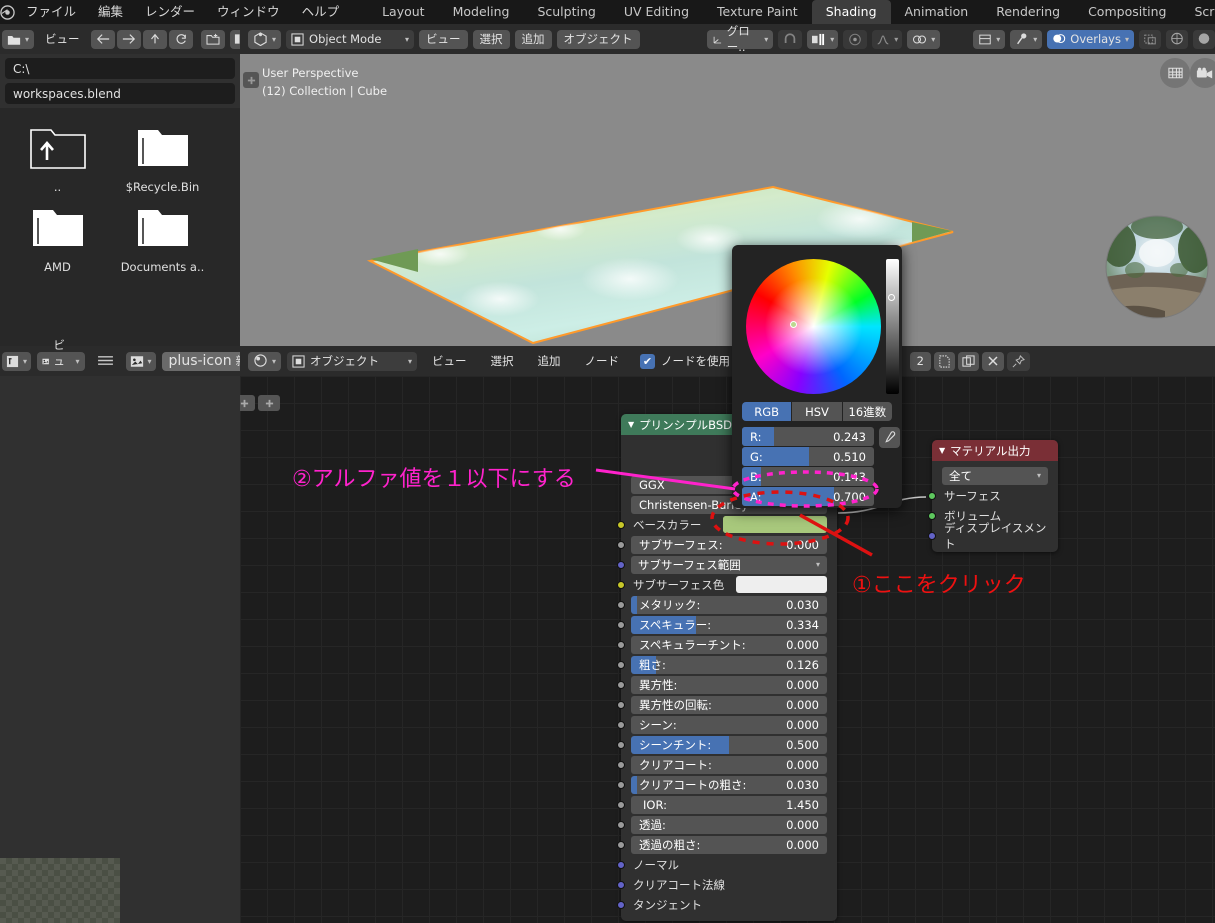 The height and width of the screenshot is (923, 1215). What do you see at coordinates (154, 39) in the screenshot?
I see `nav-parent-button` at bounding box center [154, 39].